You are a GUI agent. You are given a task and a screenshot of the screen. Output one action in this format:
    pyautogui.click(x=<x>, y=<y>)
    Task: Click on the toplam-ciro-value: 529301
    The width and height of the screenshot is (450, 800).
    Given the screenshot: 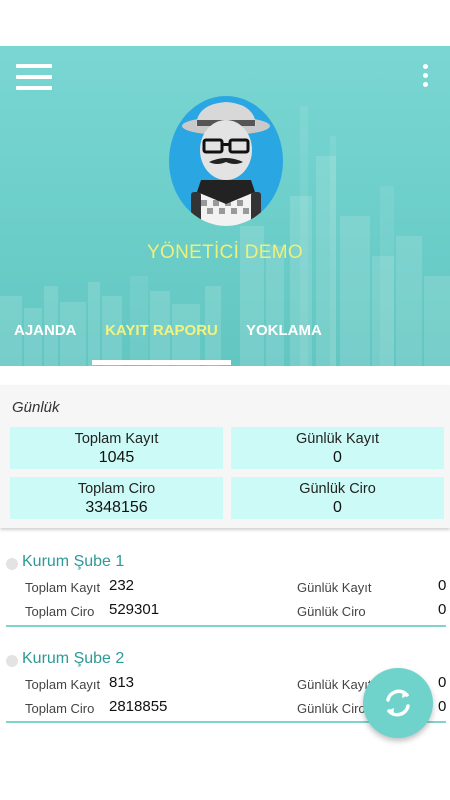 What is the action you would take?
    pyautogui.click(x=134, y=609)
    